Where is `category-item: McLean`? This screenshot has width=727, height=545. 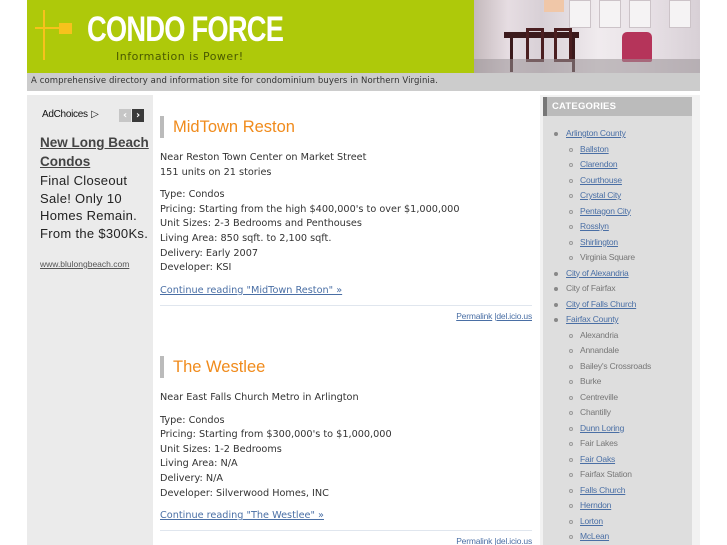 category-item: McLean is located at coordinates (617, 537).